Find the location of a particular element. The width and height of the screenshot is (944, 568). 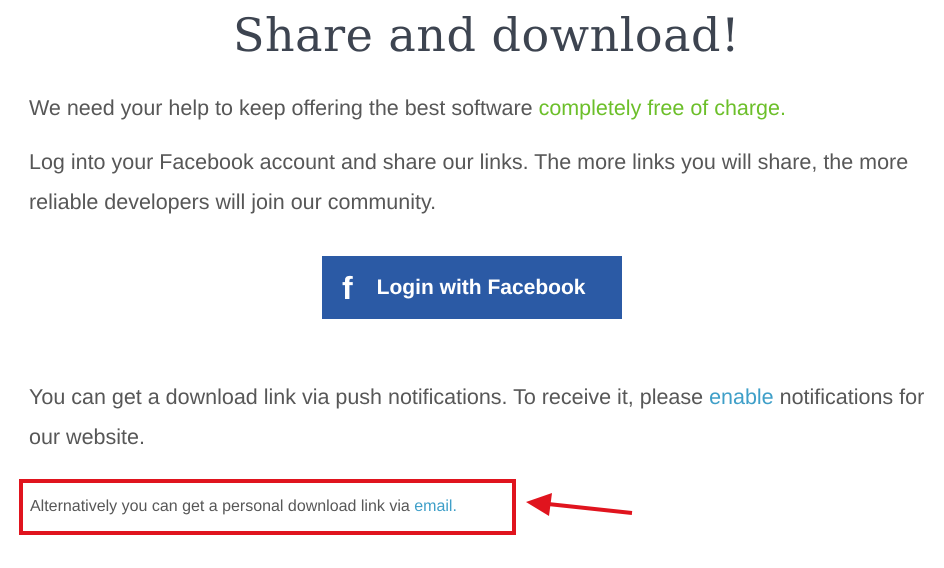

text-link: email. is located at coordinates (435, 506).